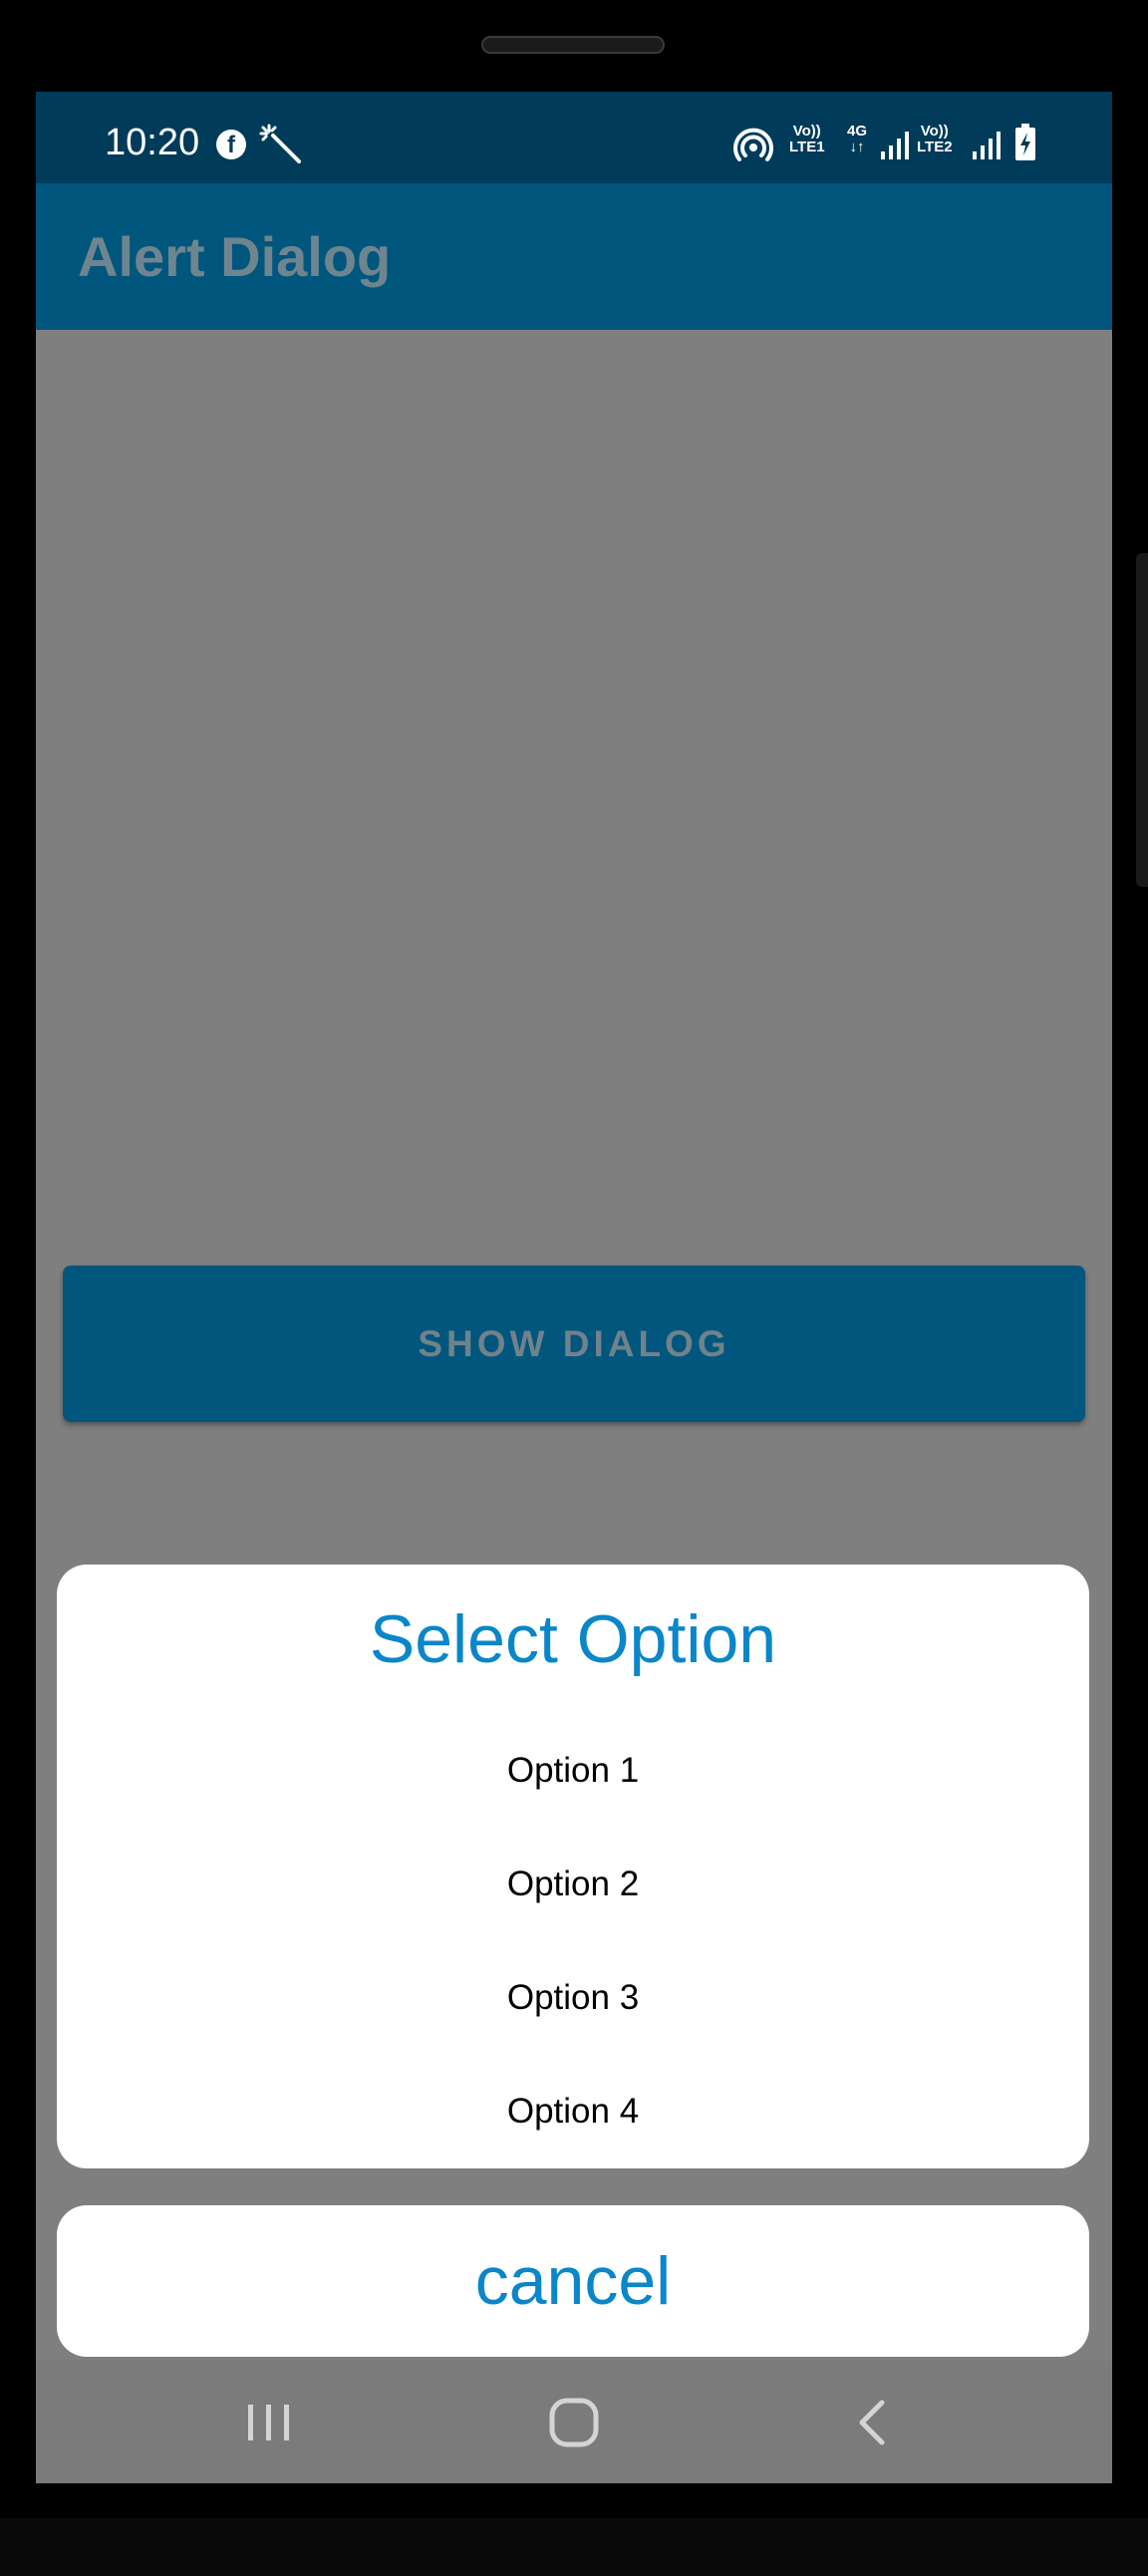 The width and height of the screenshot is (1148, 2576). I want to click on back-icon, so click(873, 2422).